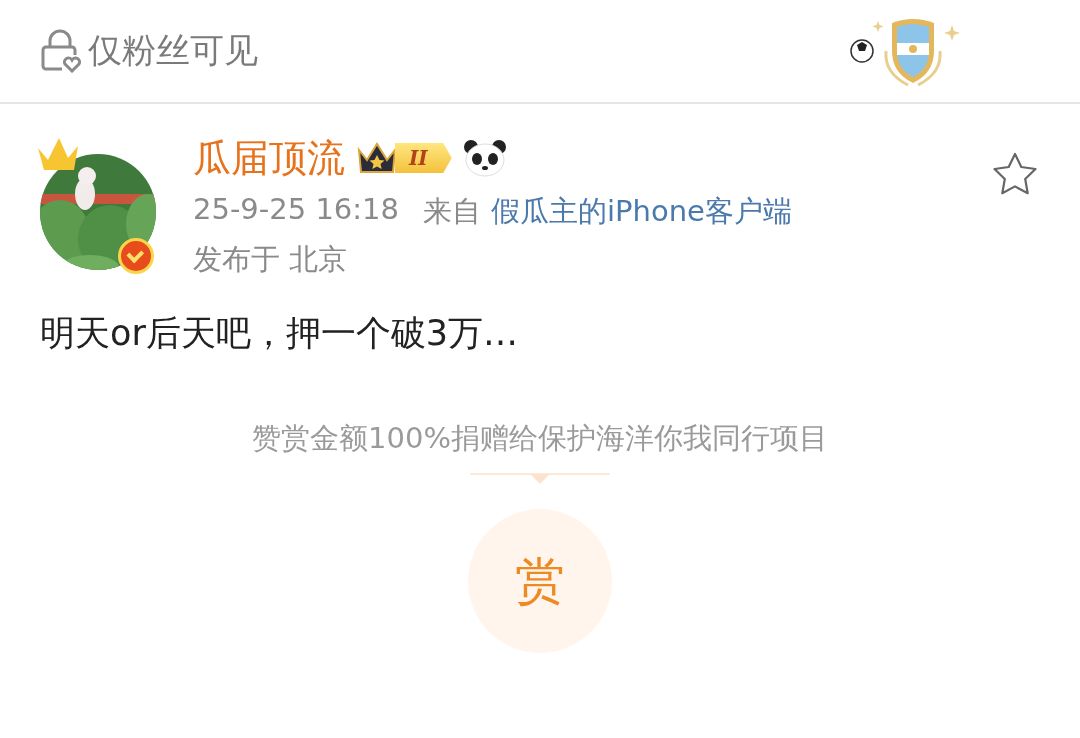  Describe the element at coordinates (403, 158) in the screenshot. I see `member-level-badge: II` at that location.